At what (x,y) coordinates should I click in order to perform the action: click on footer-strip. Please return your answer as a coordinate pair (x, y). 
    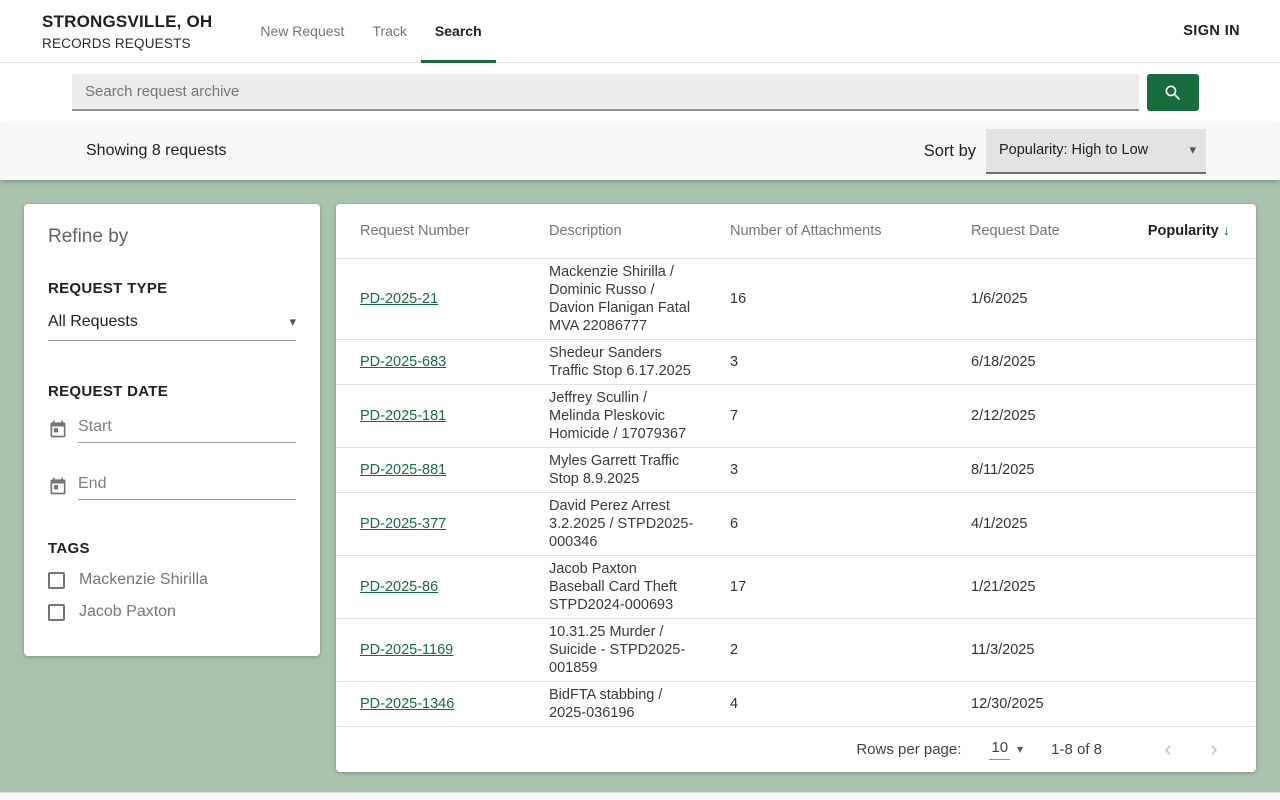
    Looking at the image, I should click on (640, 796).